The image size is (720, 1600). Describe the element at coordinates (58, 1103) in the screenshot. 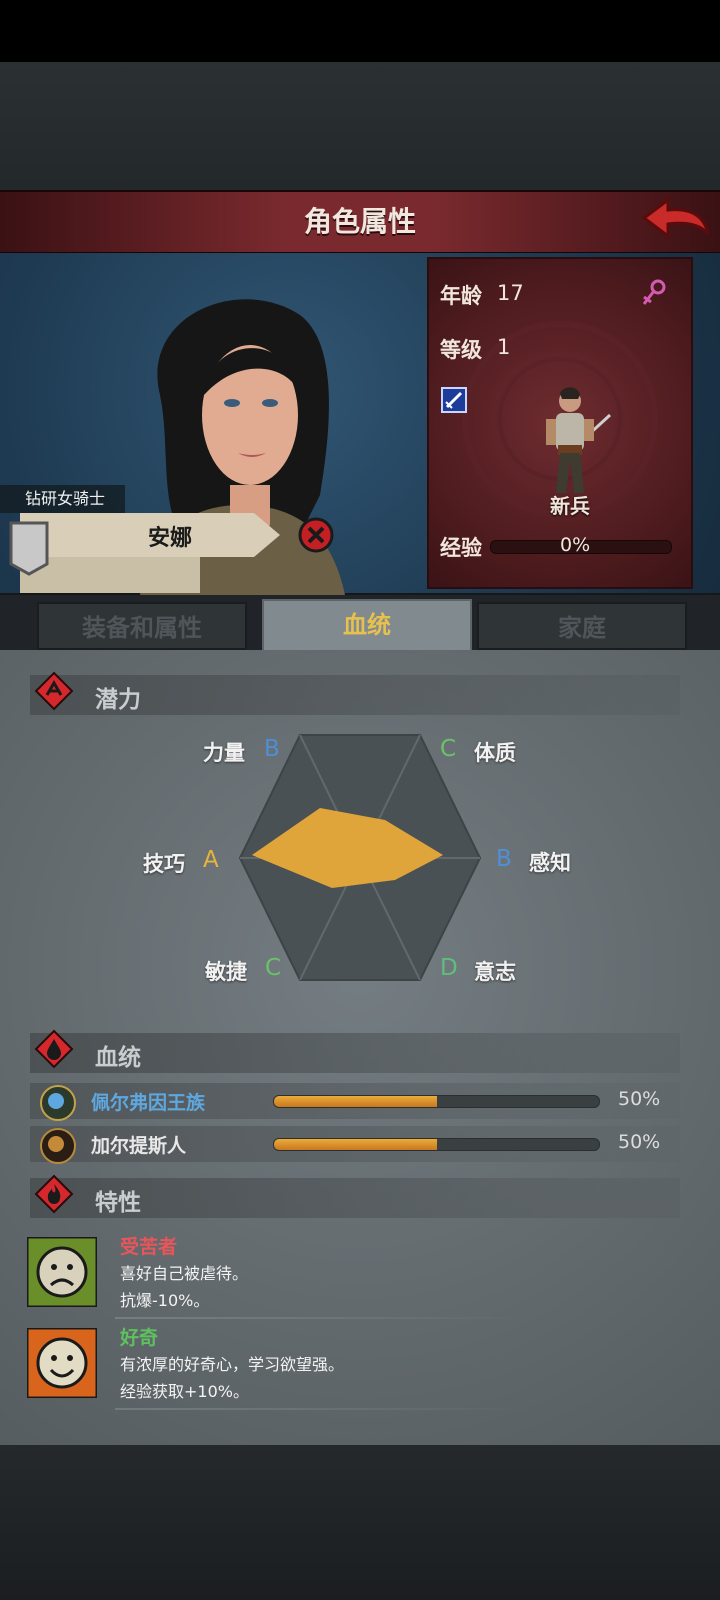

I see `royal-crest-icon` at that location.